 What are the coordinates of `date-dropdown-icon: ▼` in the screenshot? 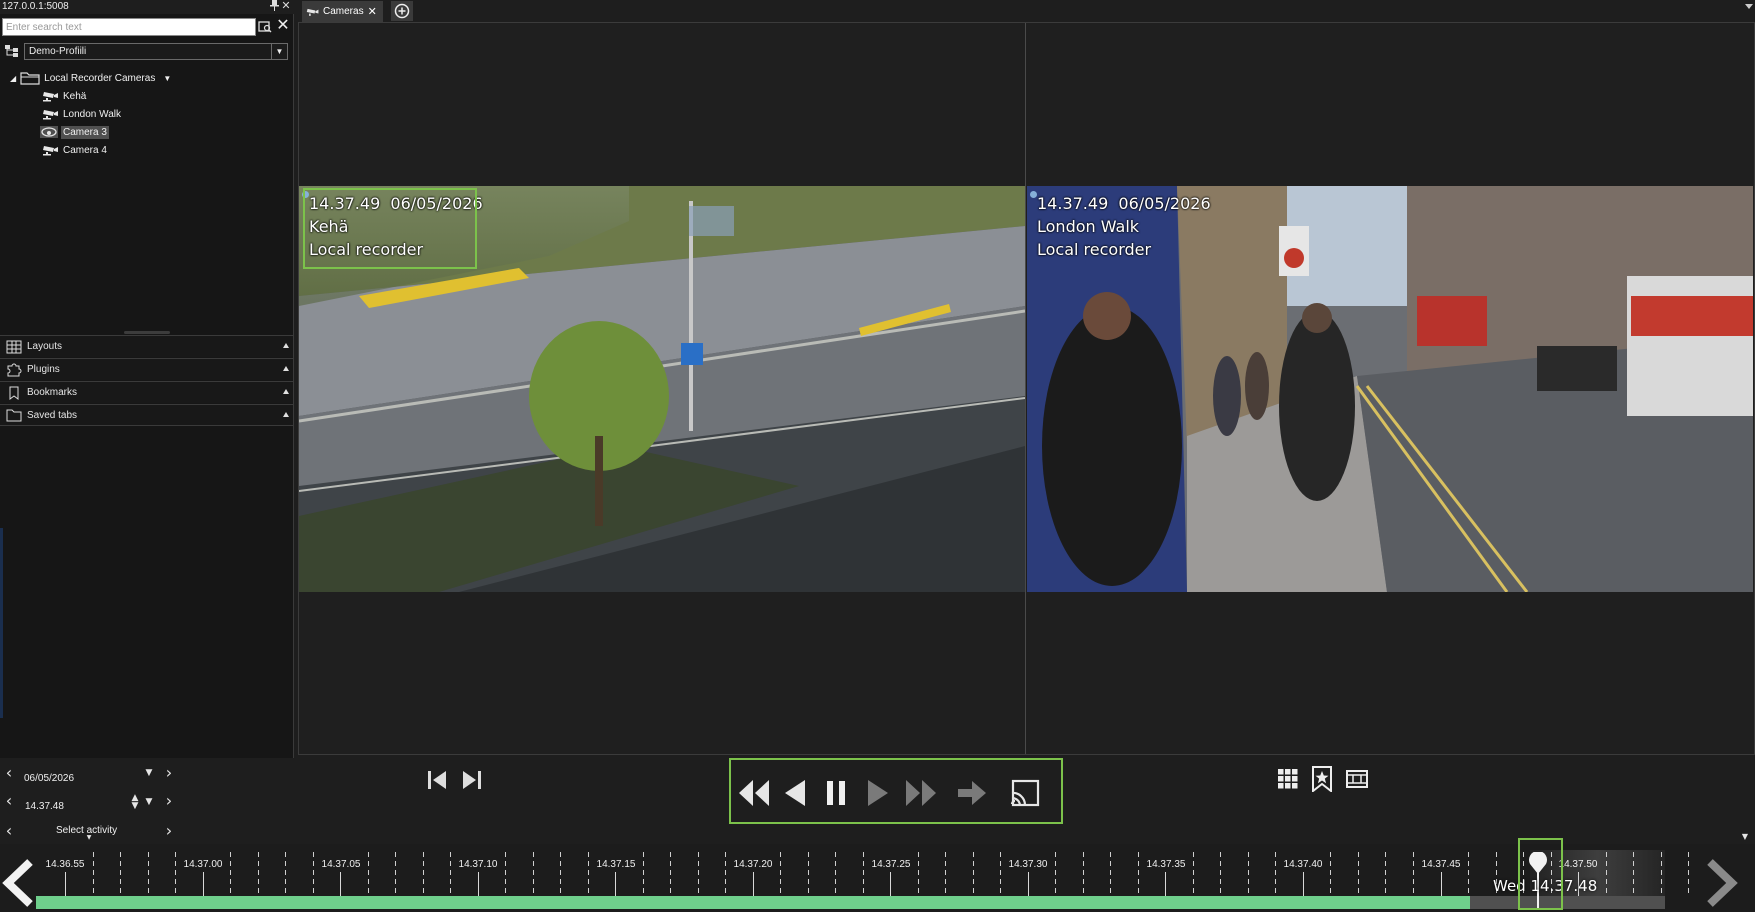 It's located at (149, 774).